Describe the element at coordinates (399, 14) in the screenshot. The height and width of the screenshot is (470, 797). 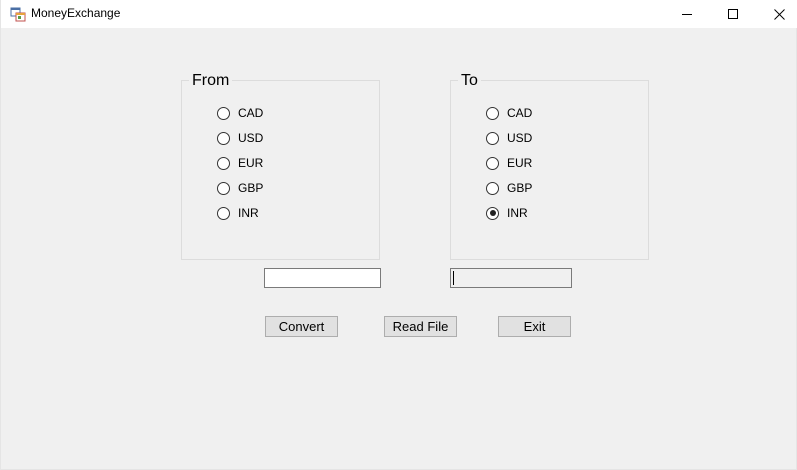
I see `title-bar: MoneyExchange` at that location.